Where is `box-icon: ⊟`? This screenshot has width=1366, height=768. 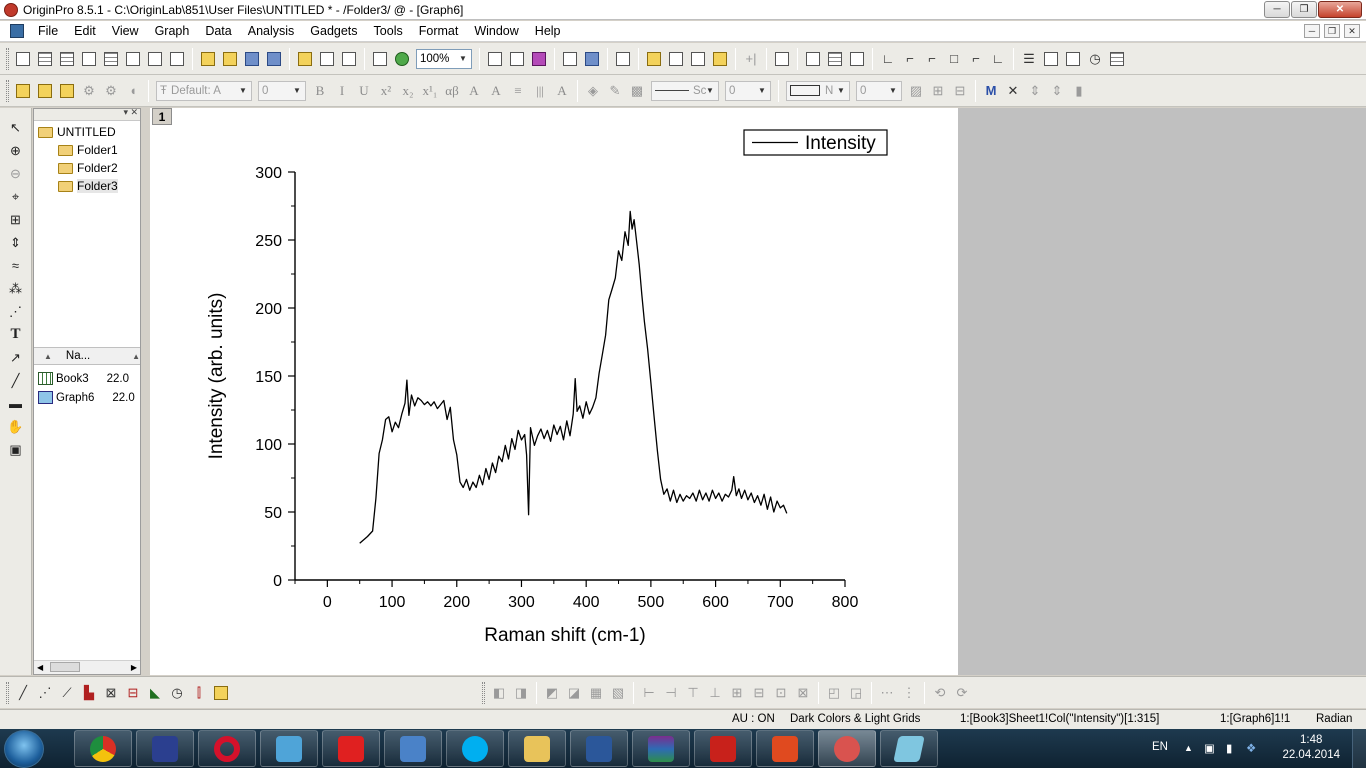 box-icon: ⊟ is located at coordinates (133, 693).